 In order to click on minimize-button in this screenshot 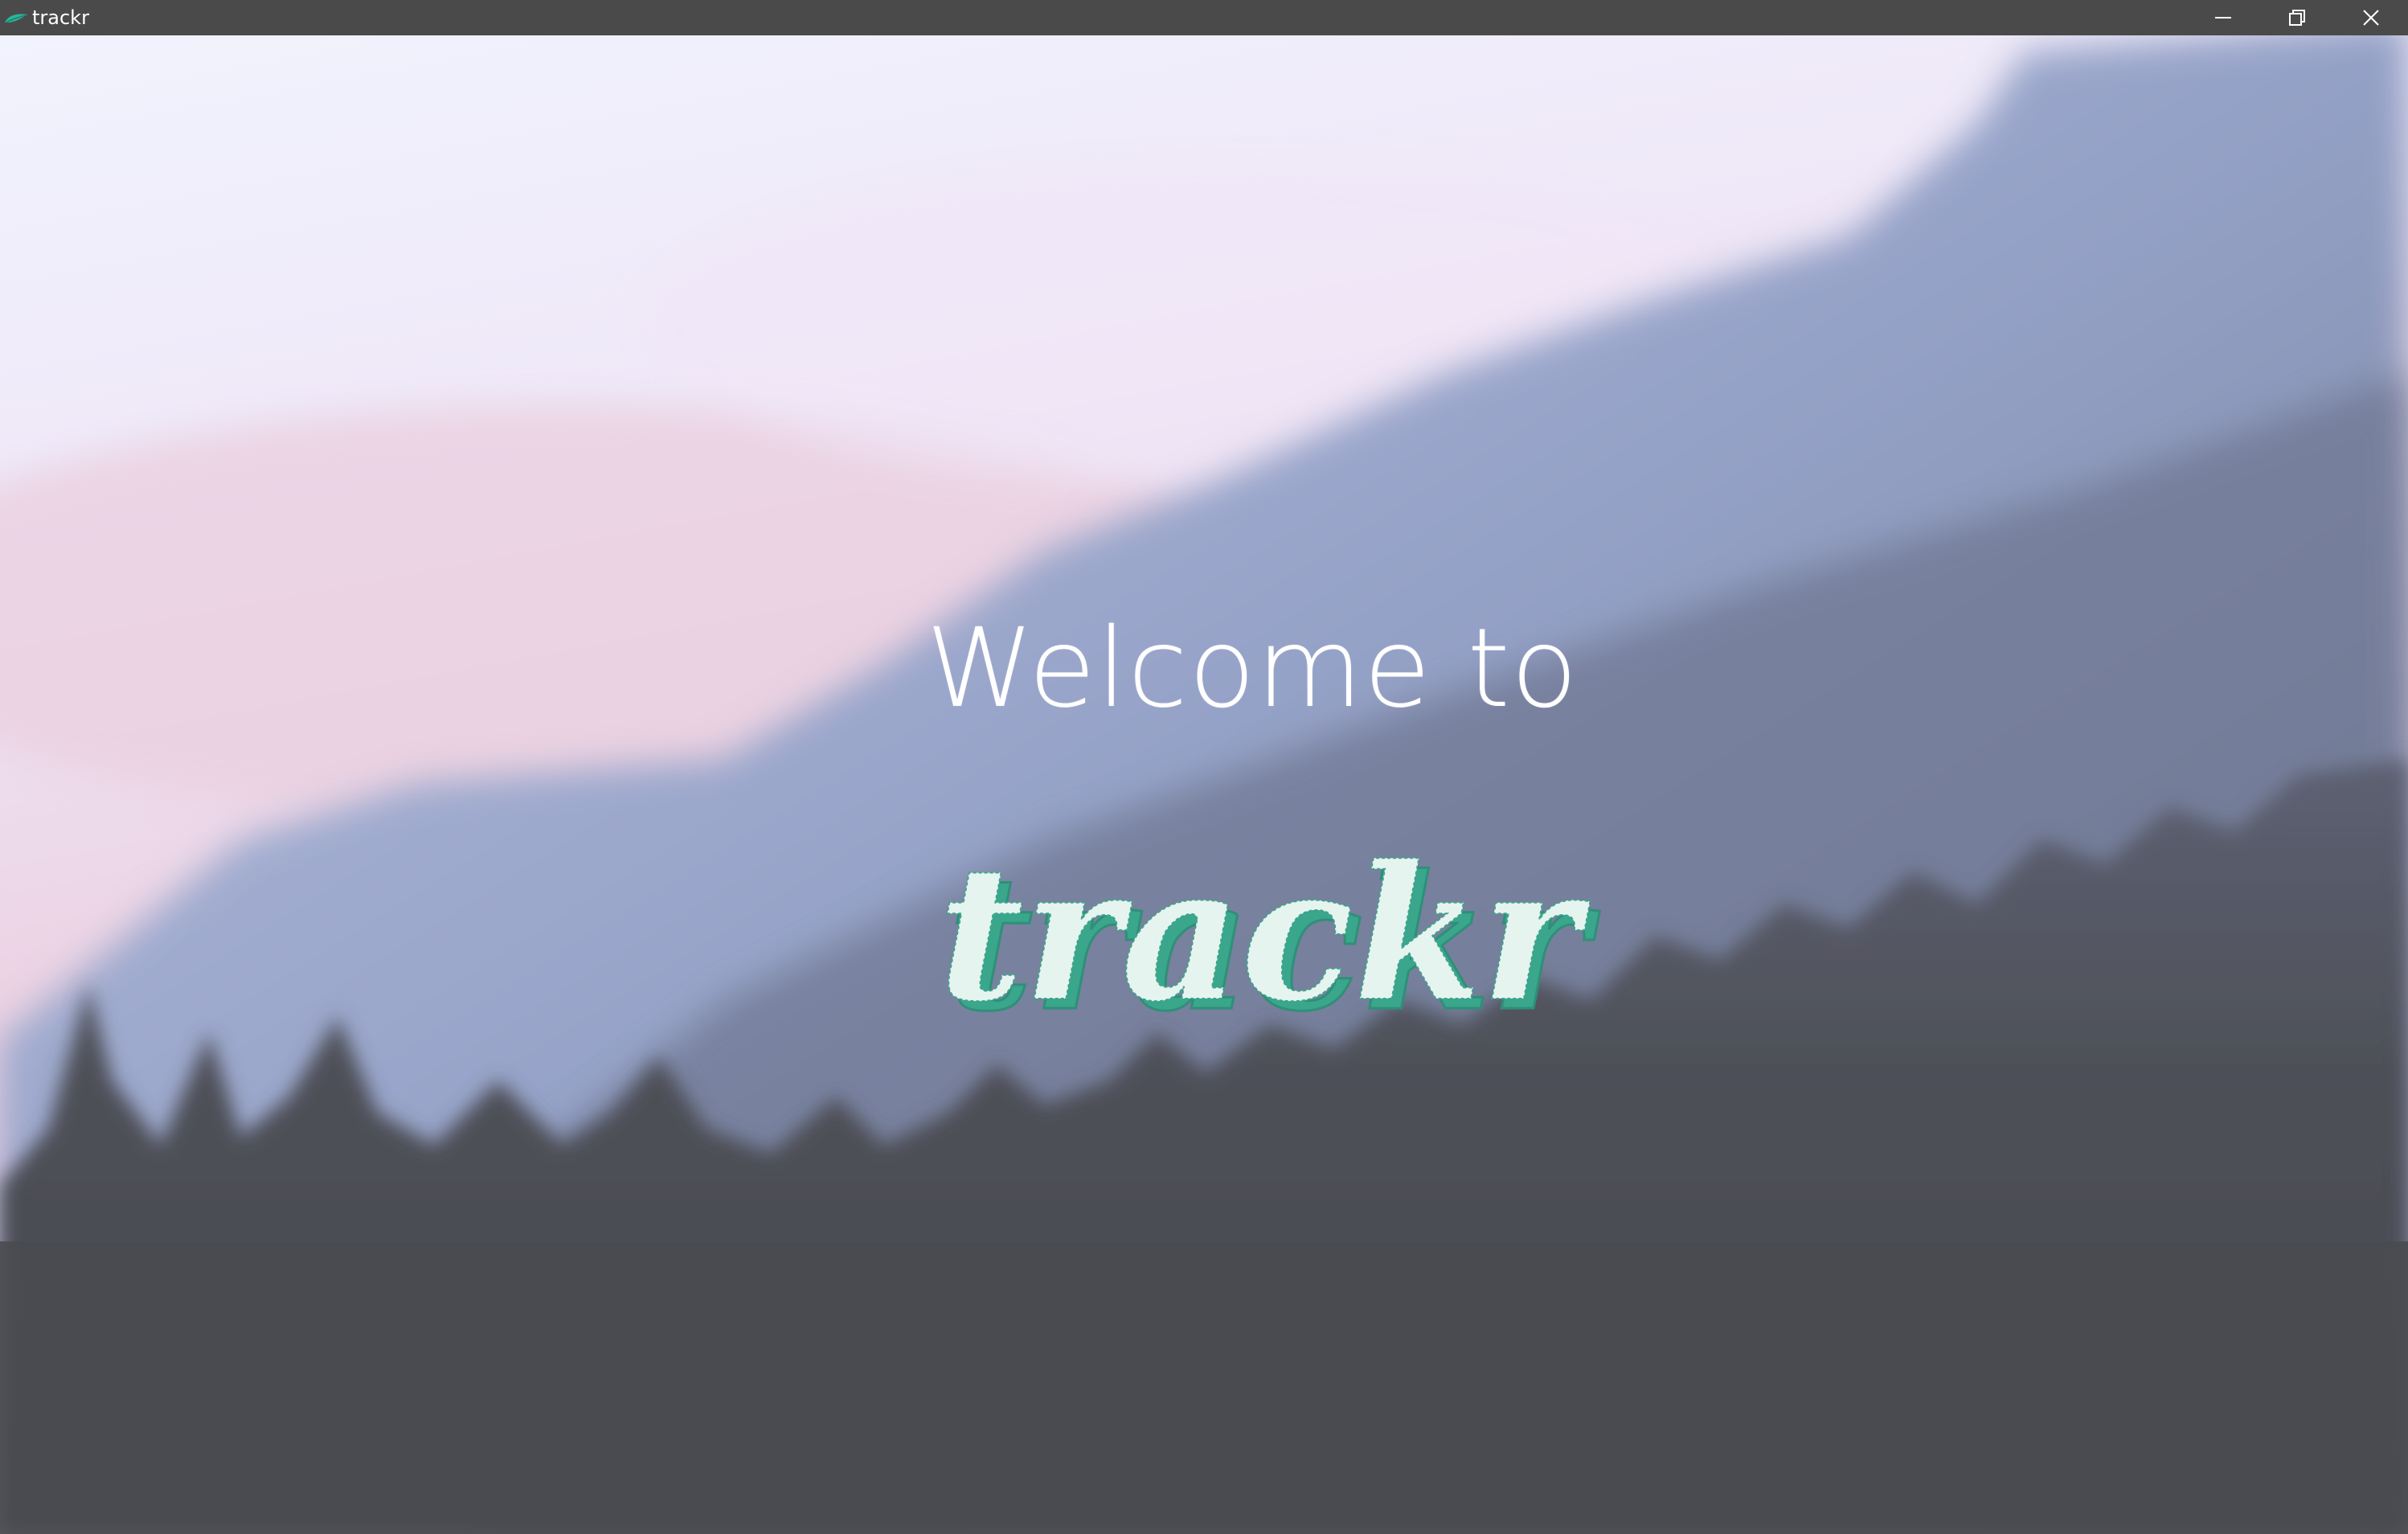, I will do `click(2223, 17)`.